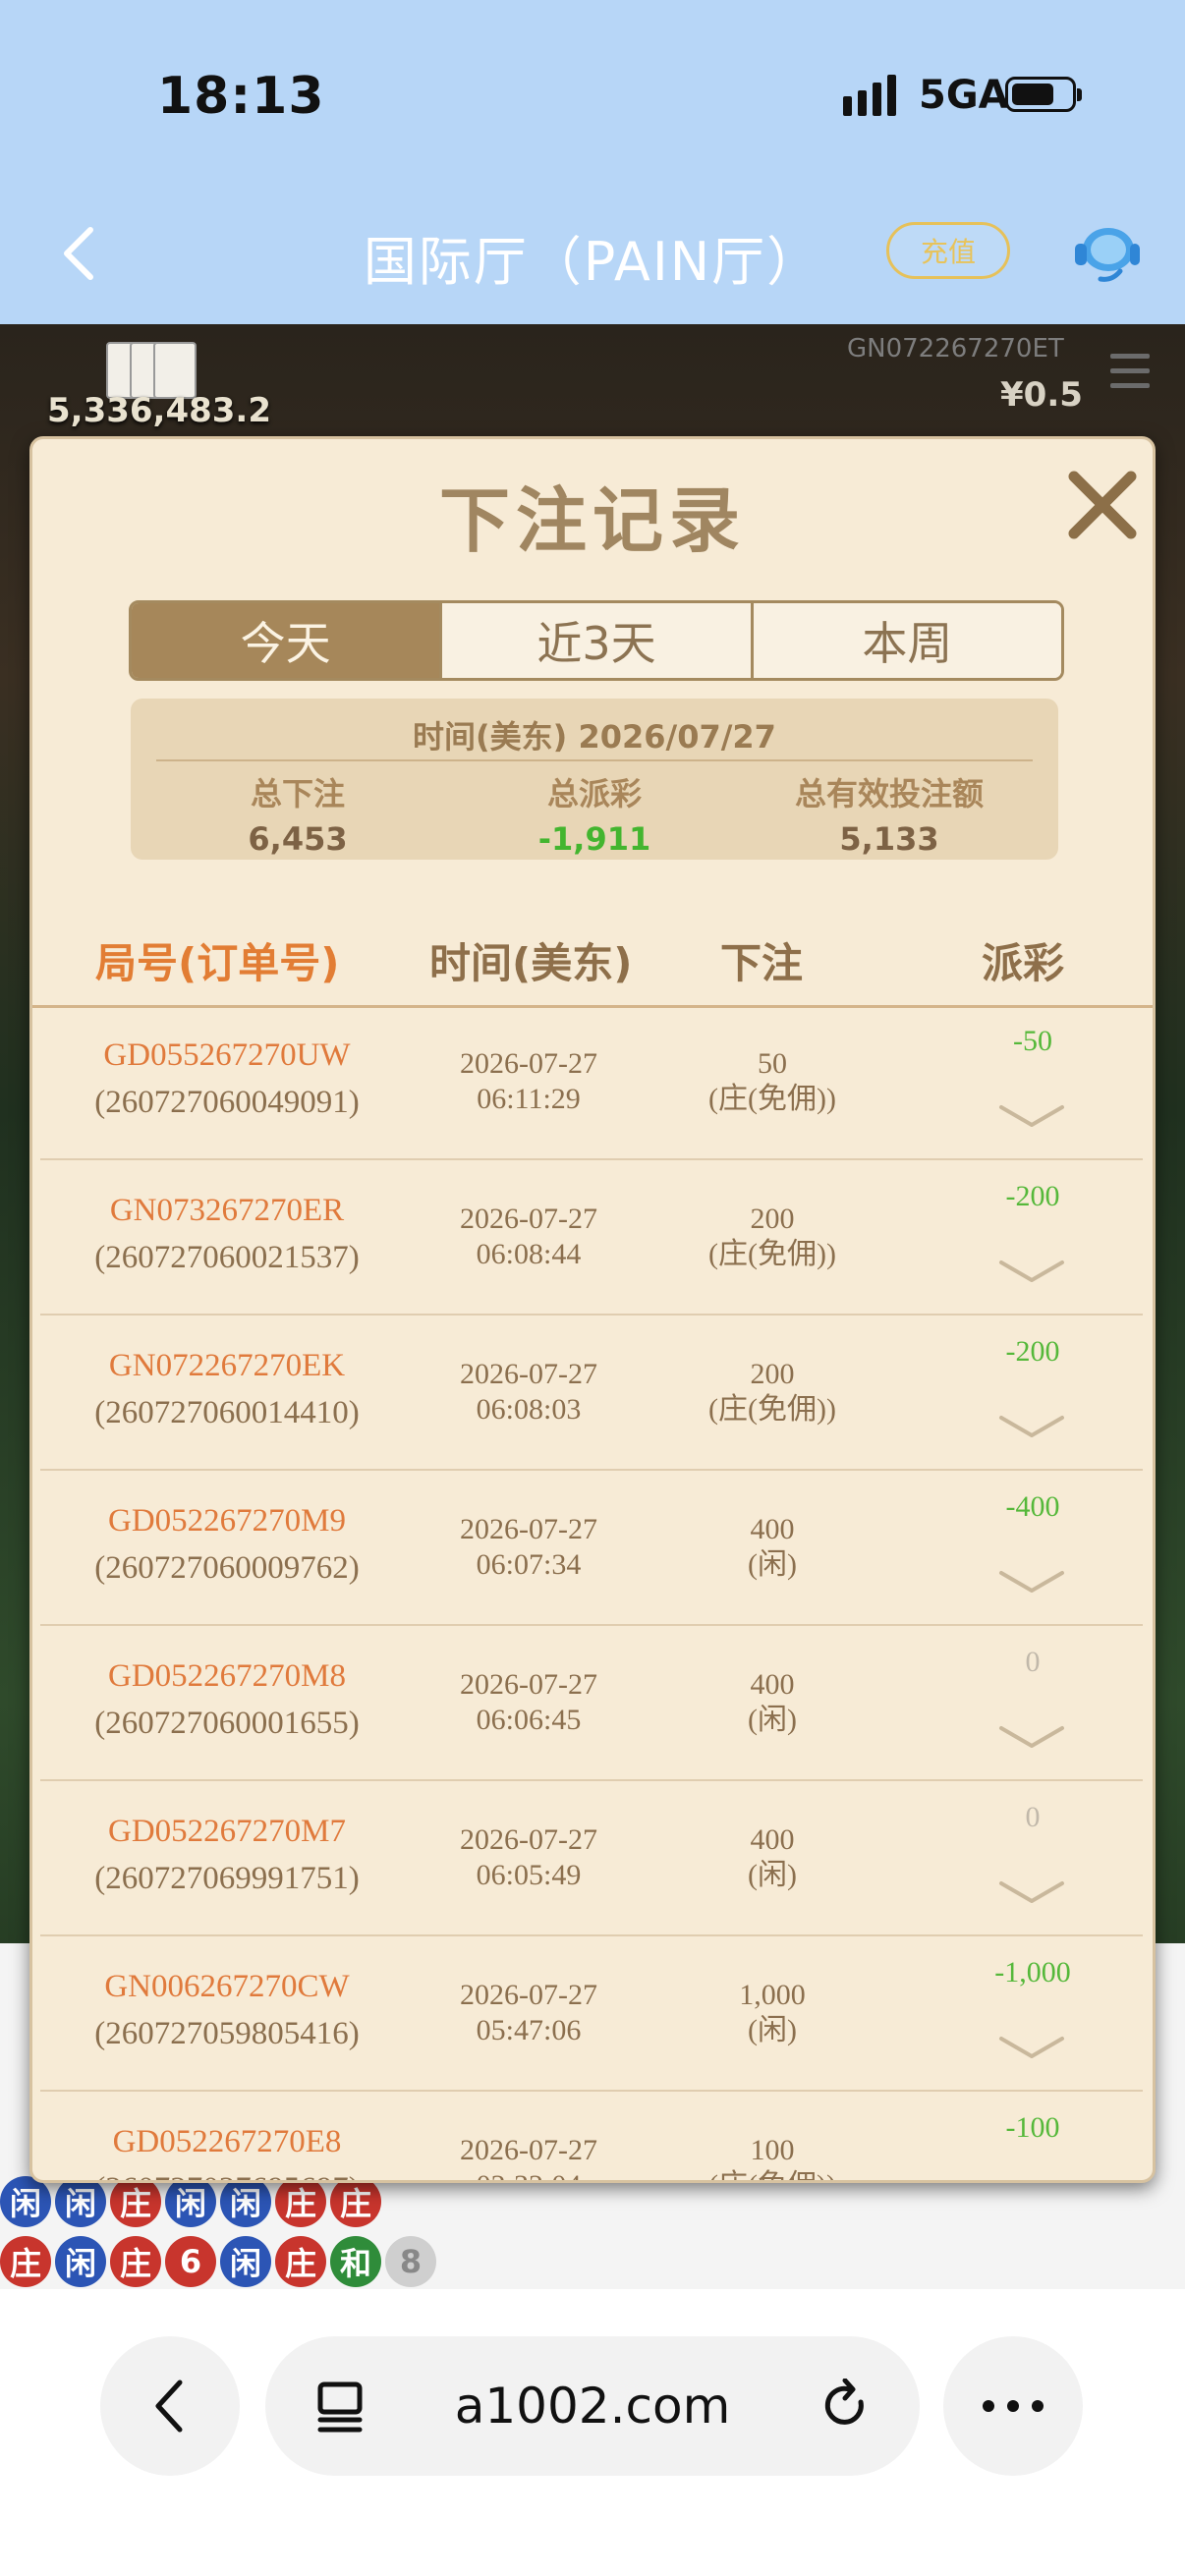 The image size is (1185, 2576). Describe the element at coordinates (227, 1676) in the screenshot. I see `round-code: GD052267270M8` at that location.